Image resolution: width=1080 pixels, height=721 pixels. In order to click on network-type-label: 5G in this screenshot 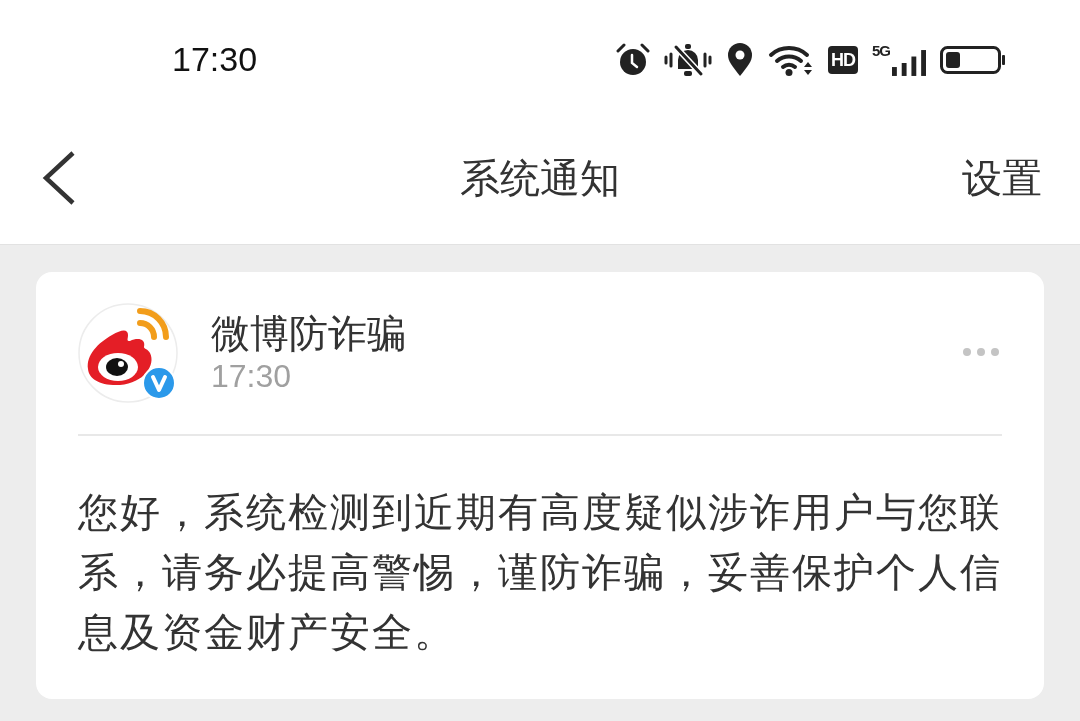, I will do `click(881, 50)`.